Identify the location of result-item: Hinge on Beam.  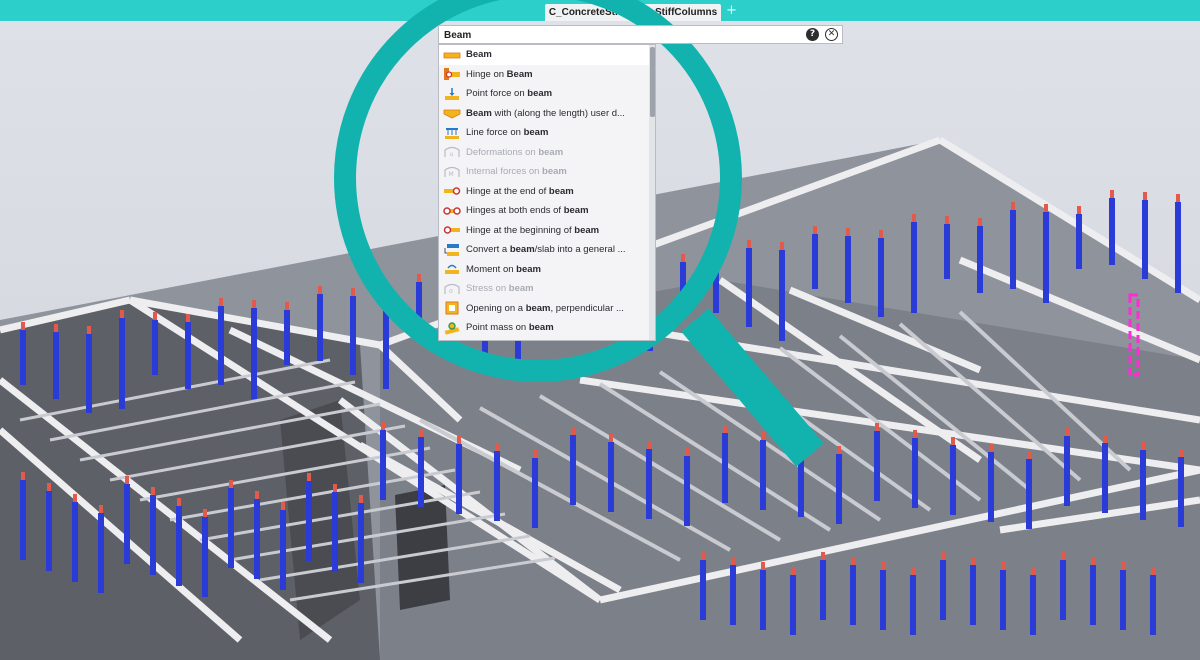
(544, 75).